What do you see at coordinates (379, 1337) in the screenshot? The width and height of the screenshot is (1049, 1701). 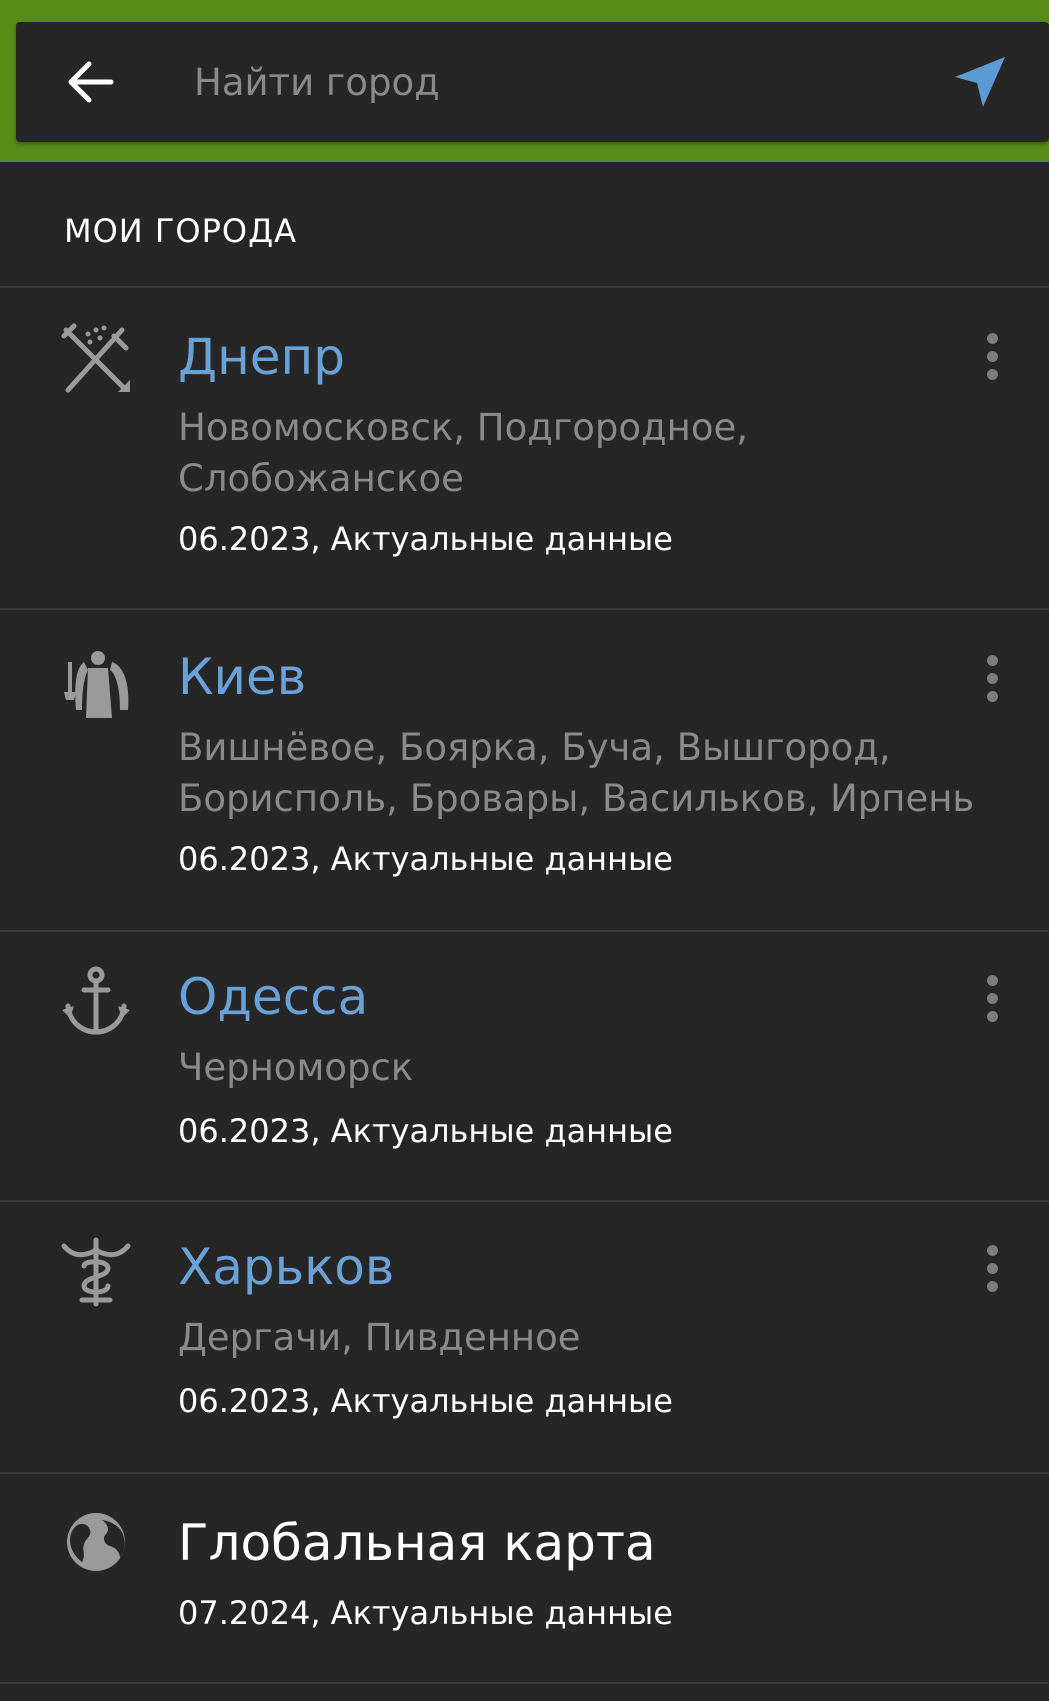 I see `city-suburbs: Дергачи, Пивденное` at bounding box center [379, 1337].